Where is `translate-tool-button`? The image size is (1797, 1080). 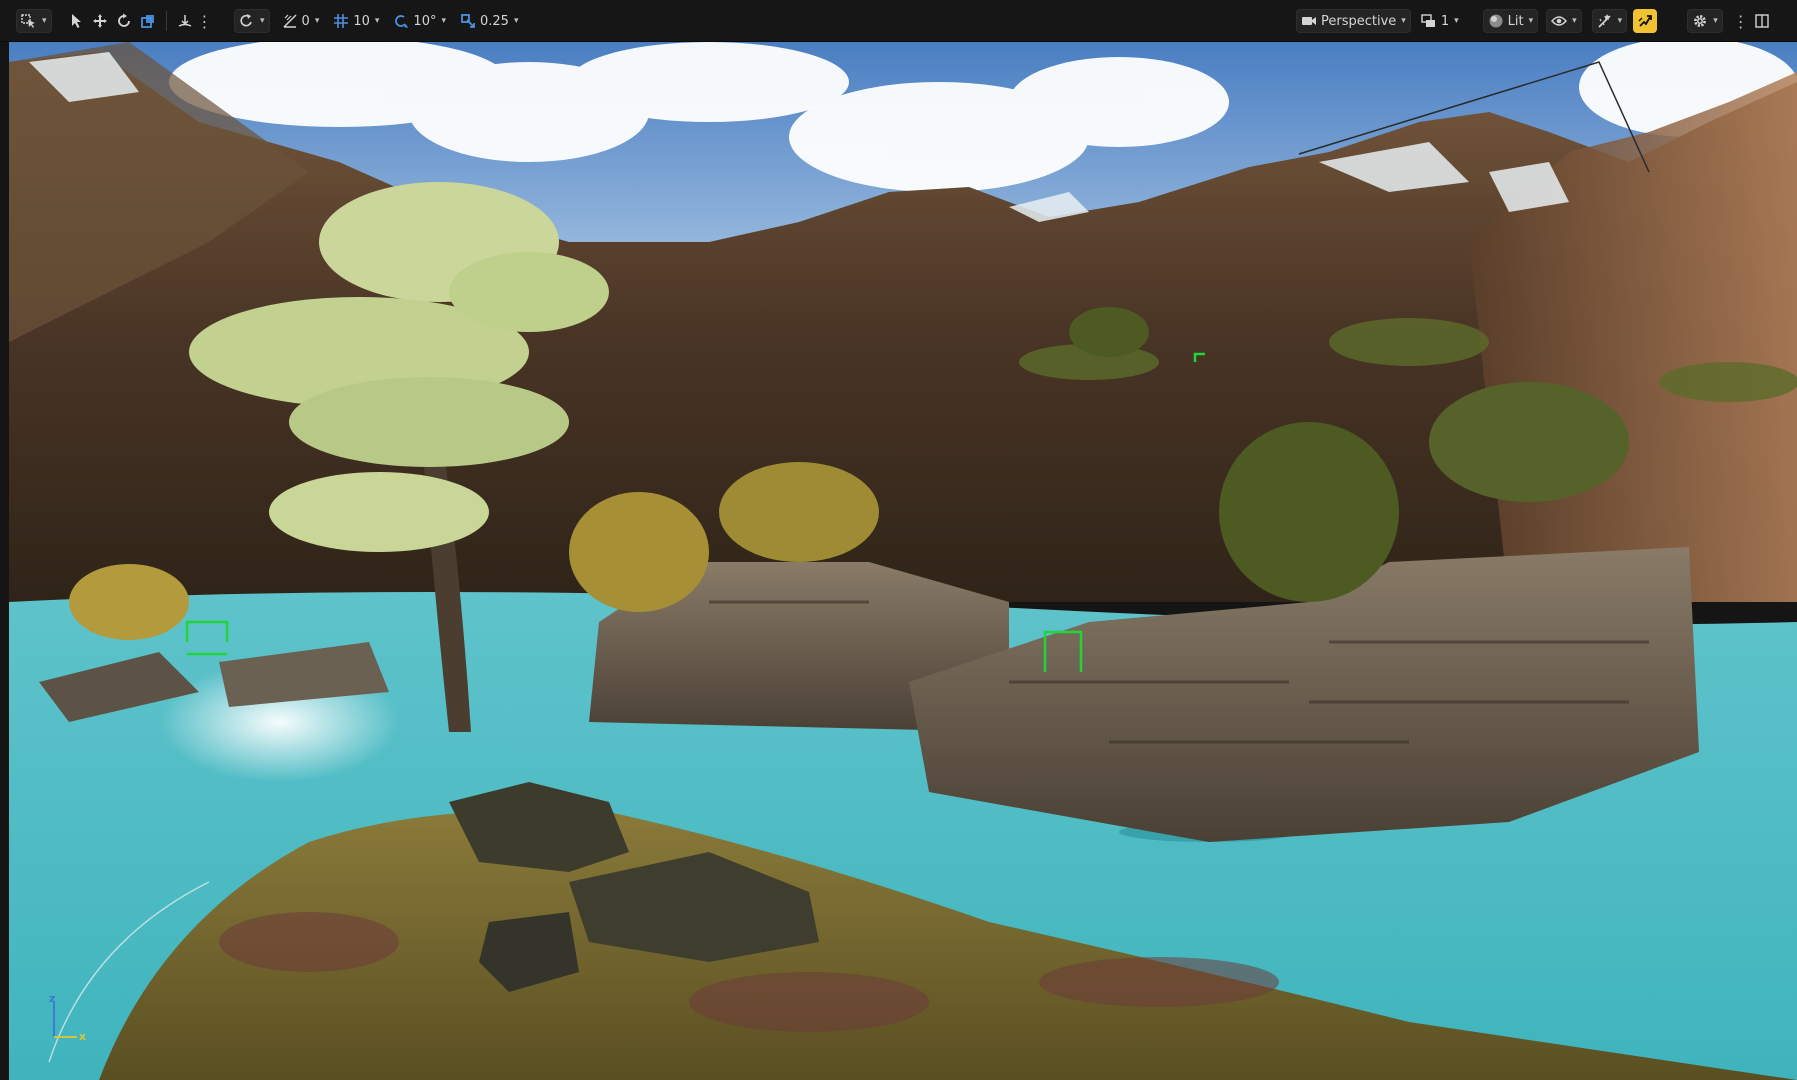
translate-tool-button is located at coordinates (100, 21).